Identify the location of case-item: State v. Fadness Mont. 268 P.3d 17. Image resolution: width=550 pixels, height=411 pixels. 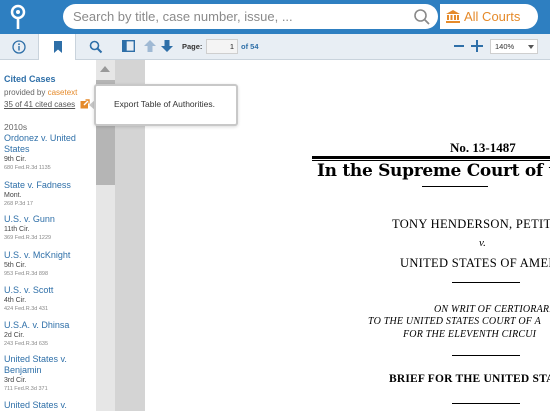
(49, 194).